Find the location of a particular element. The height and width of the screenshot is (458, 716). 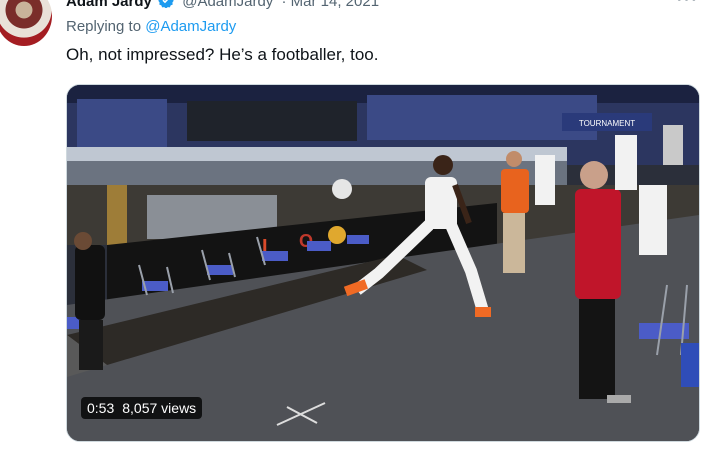

reply-mention-link: @AdamJardy is located at coordinates (190, 26).